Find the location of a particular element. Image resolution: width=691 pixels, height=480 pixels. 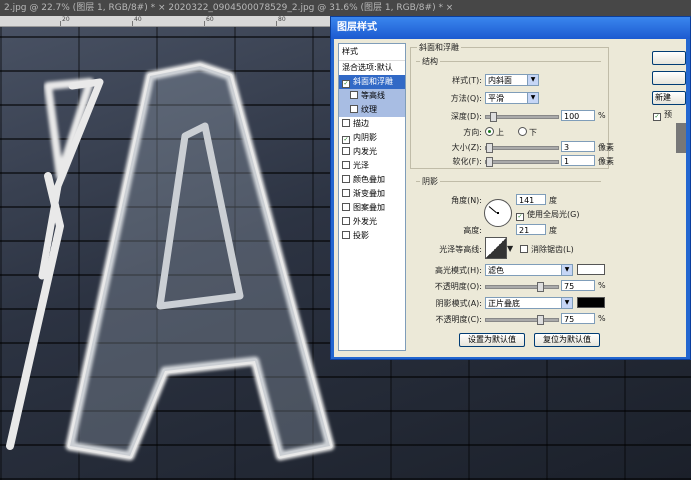

angle-label: 角度(N): is located at coordinates (466, 200).